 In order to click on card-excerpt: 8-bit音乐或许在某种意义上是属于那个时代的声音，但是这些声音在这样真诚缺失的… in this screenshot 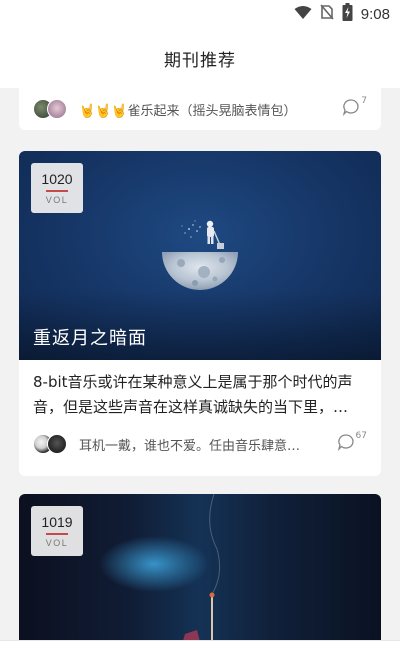, I will do `click(193, 394)`.